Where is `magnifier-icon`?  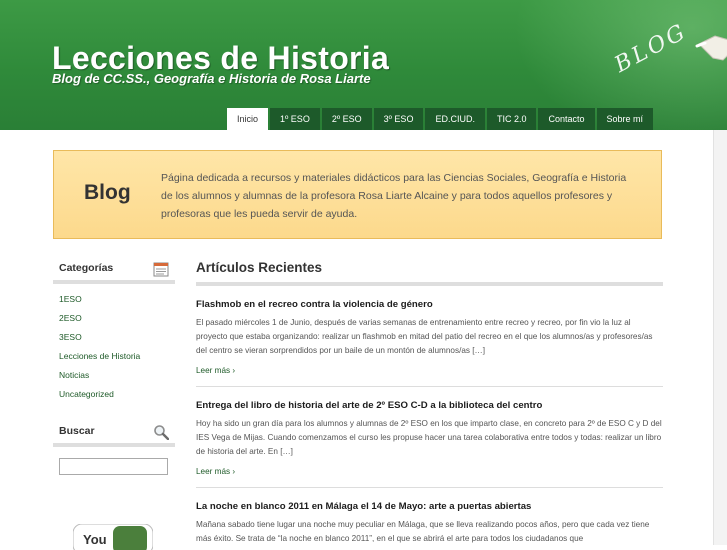 magnifier-icon is located at coordinates (161, 432).